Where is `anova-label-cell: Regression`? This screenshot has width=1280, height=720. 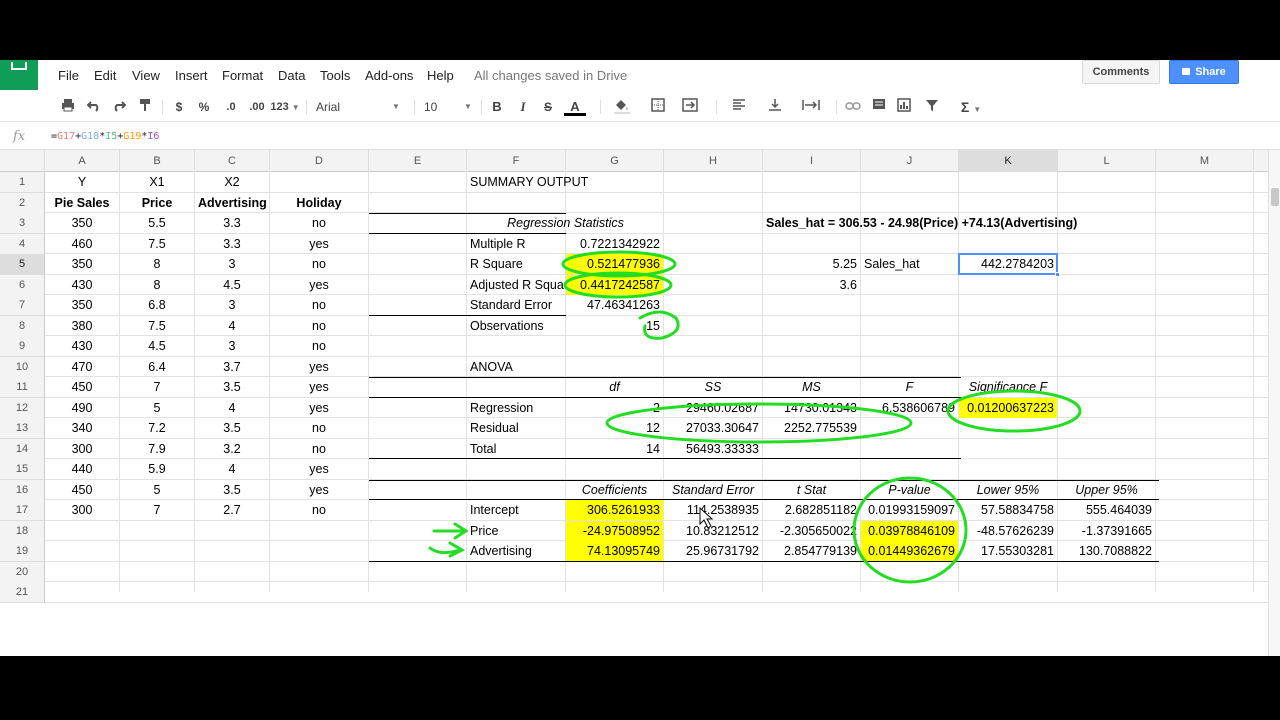 anova-label-cell: Regression is located at coordinates (516, 408).